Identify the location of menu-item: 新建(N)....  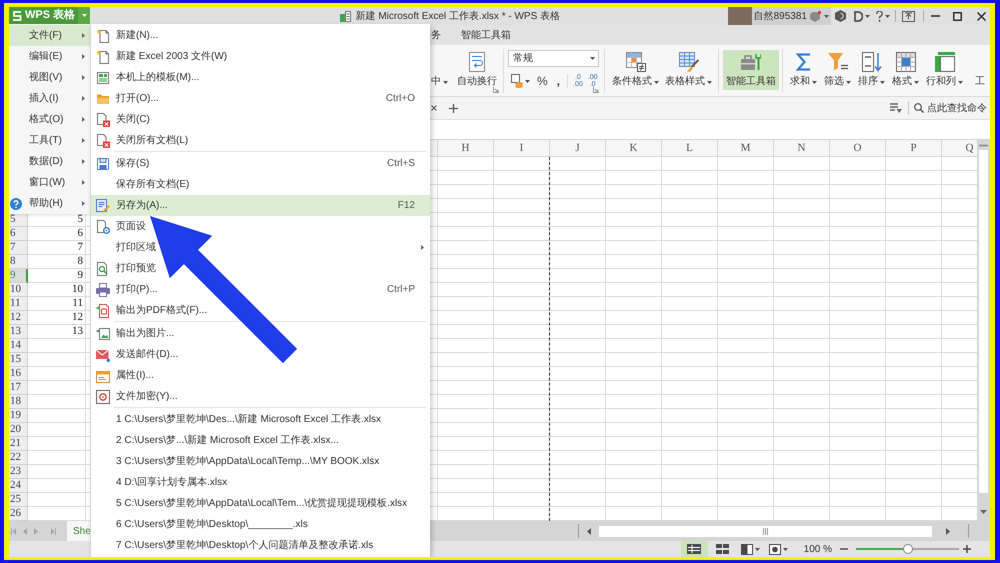
(260, 35).